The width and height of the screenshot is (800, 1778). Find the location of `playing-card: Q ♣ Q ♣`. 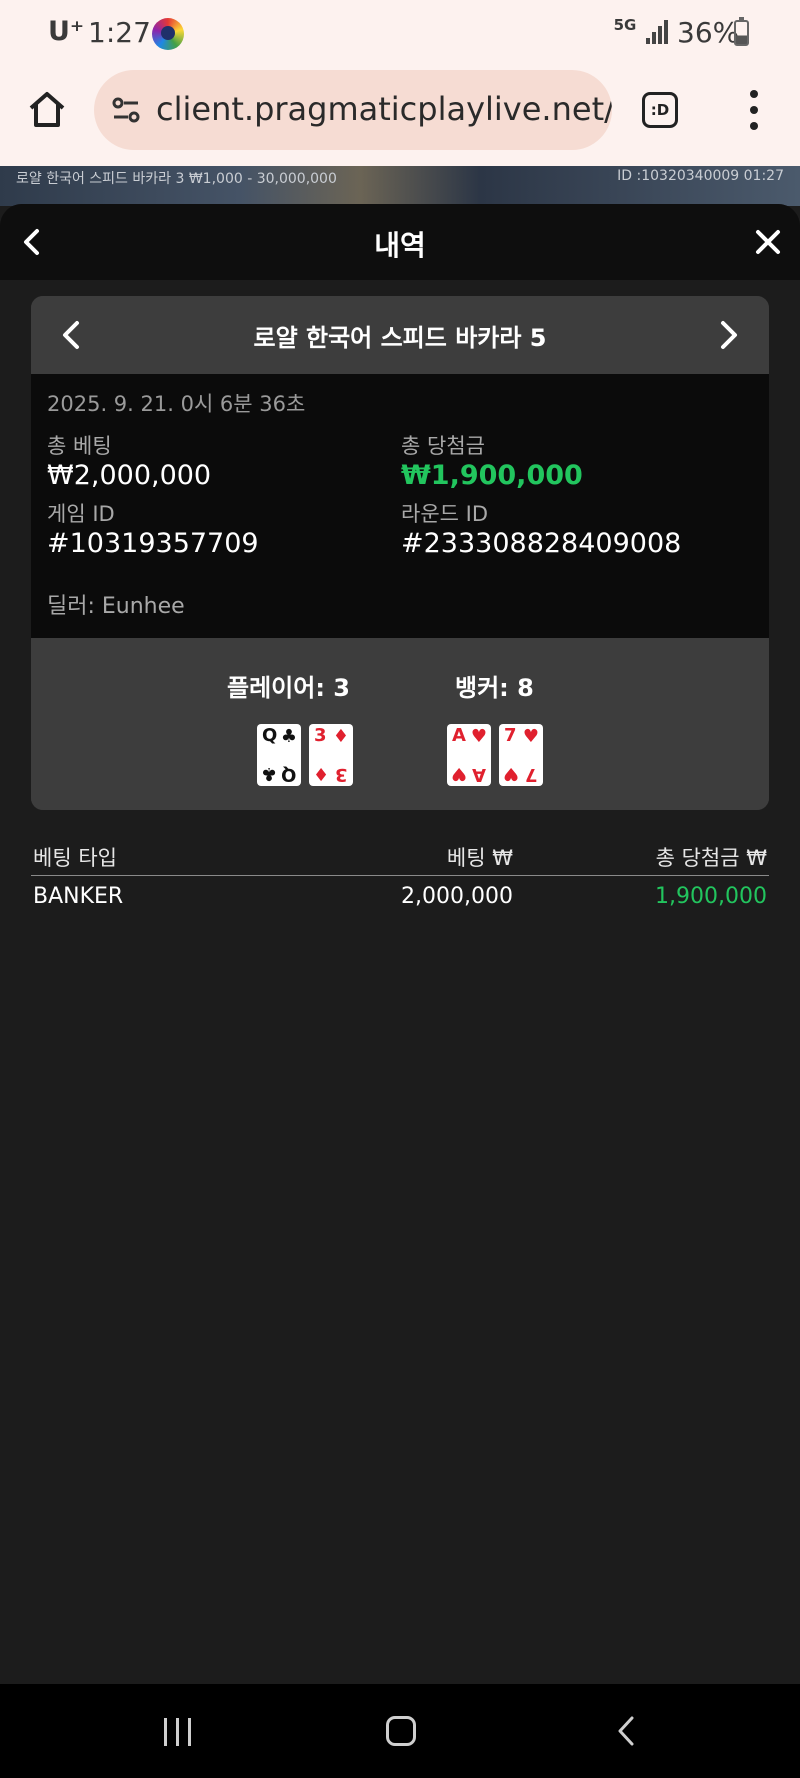

playing-card: Q ♣ Q ♣ is located at coordinates (279, 755).